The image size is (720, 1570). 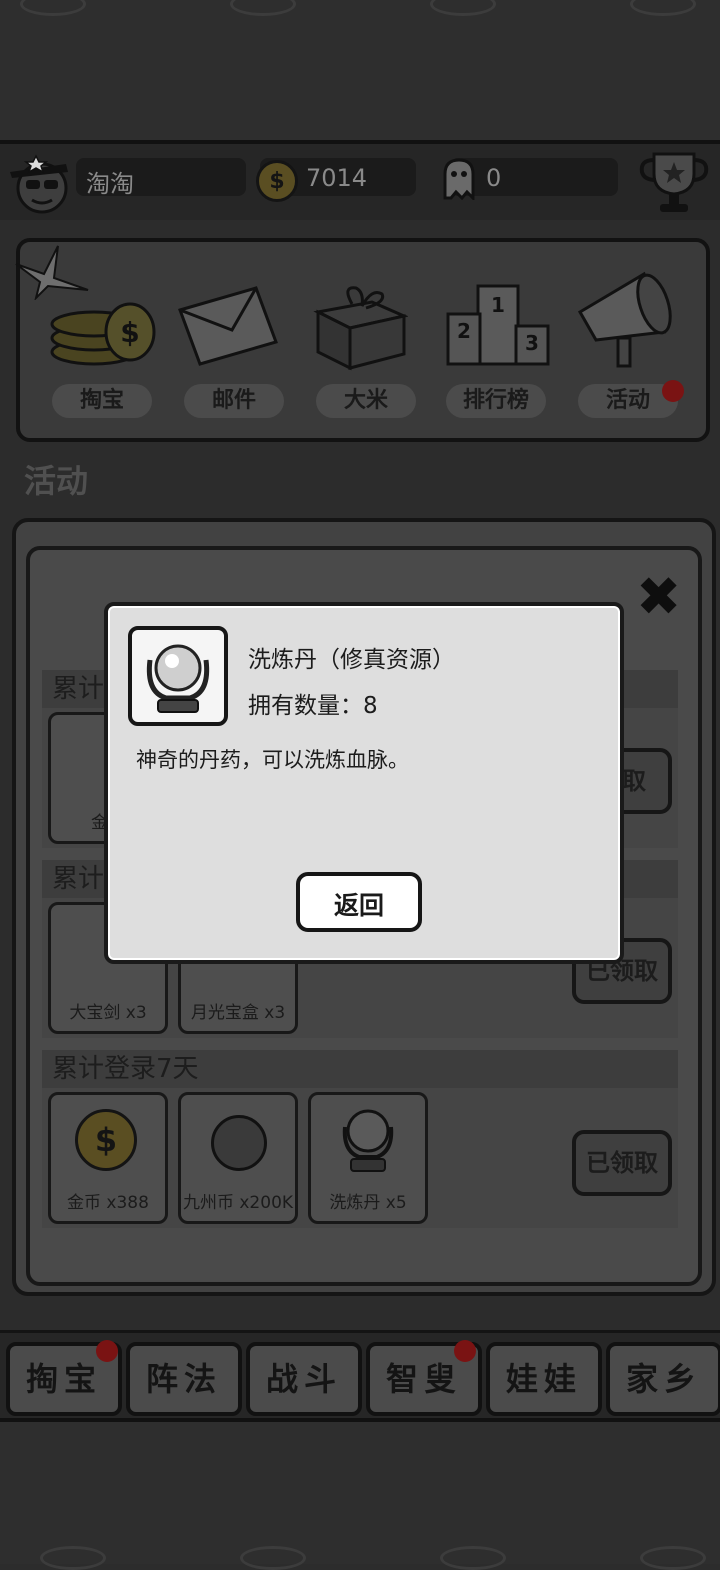 What do you see at coordinates (337, 178) in the screenshot?
I see `coin-count: 7014` at bounding box center [337, 178].